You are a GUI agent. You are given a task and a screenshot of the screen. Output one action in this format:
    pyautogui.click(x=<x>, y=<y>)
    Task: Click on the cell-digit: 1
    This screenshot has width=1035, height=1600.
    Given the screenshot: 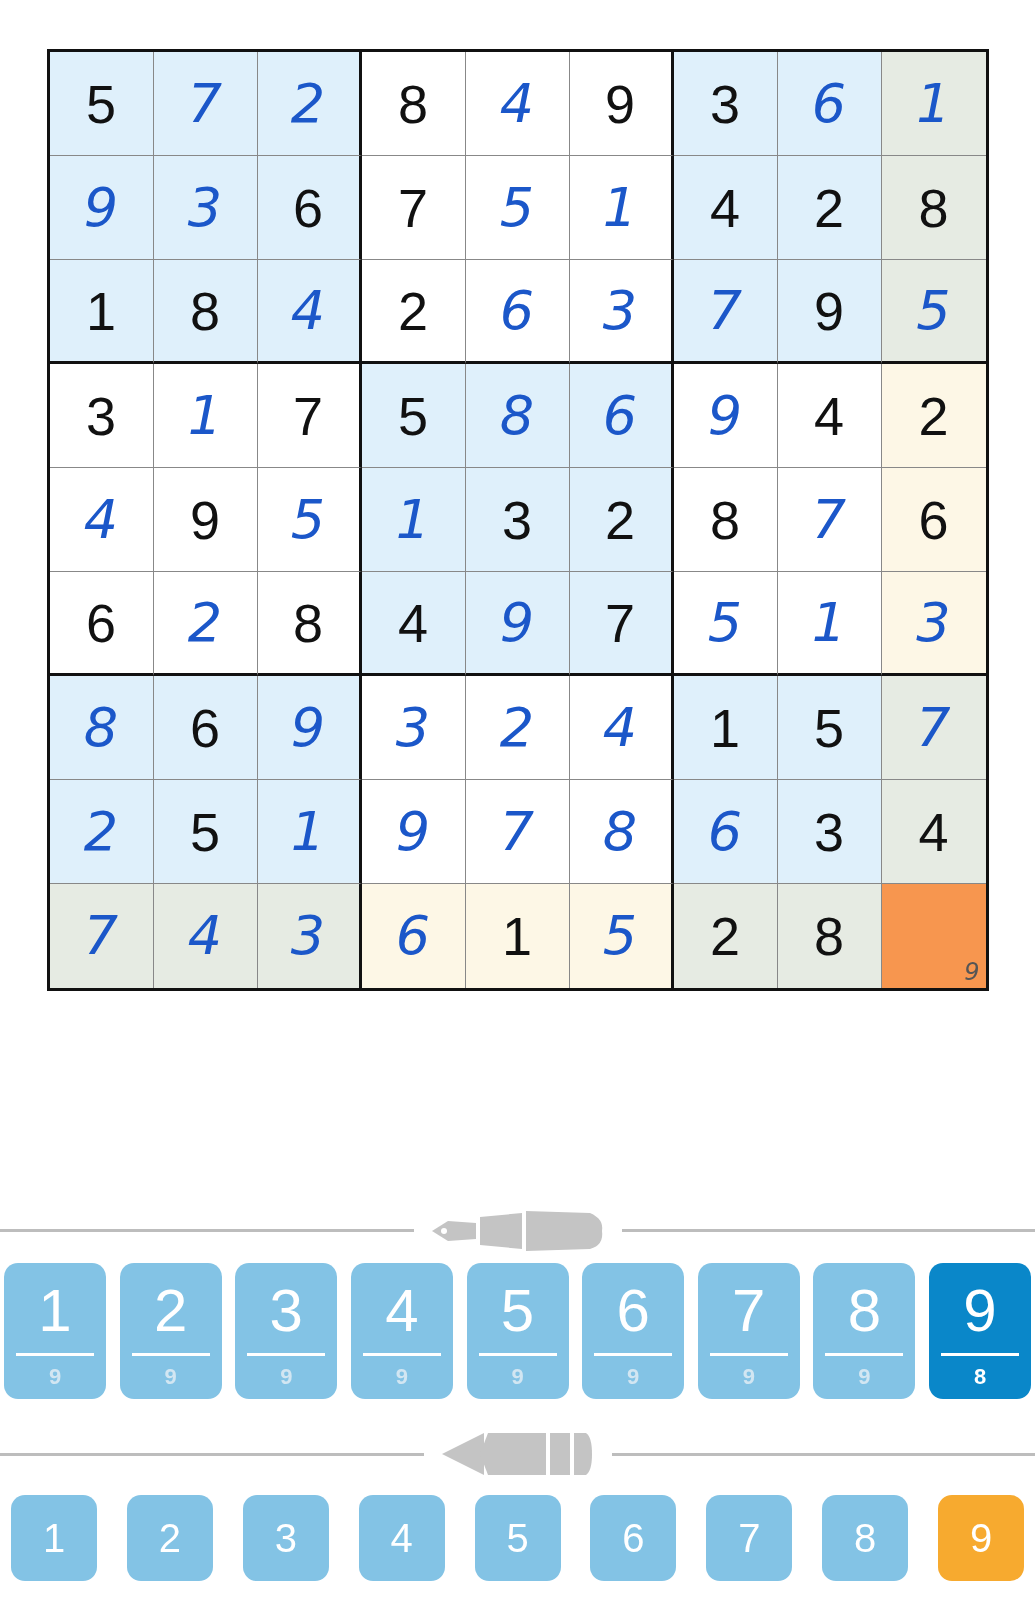 What is the action you would take?
    pyautogui.click(x=620, y=207)
    